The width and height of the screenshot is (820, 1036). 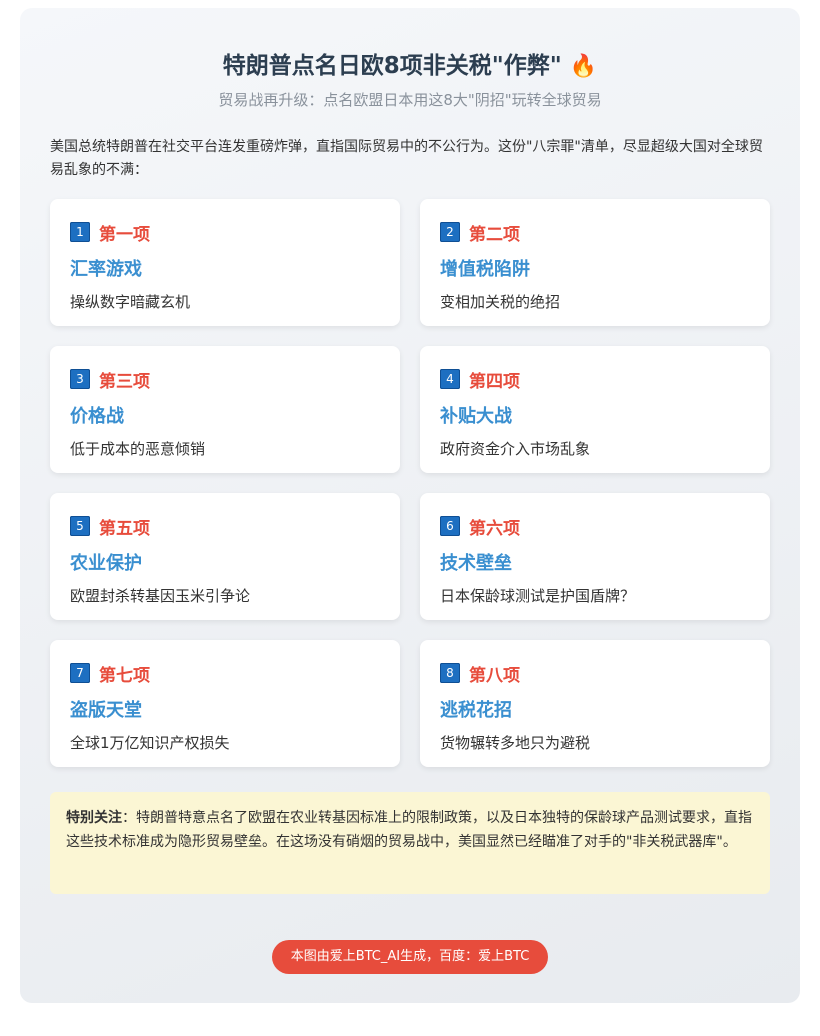 I want to click on item-rank: 第五项, so click(x=124, y=528).